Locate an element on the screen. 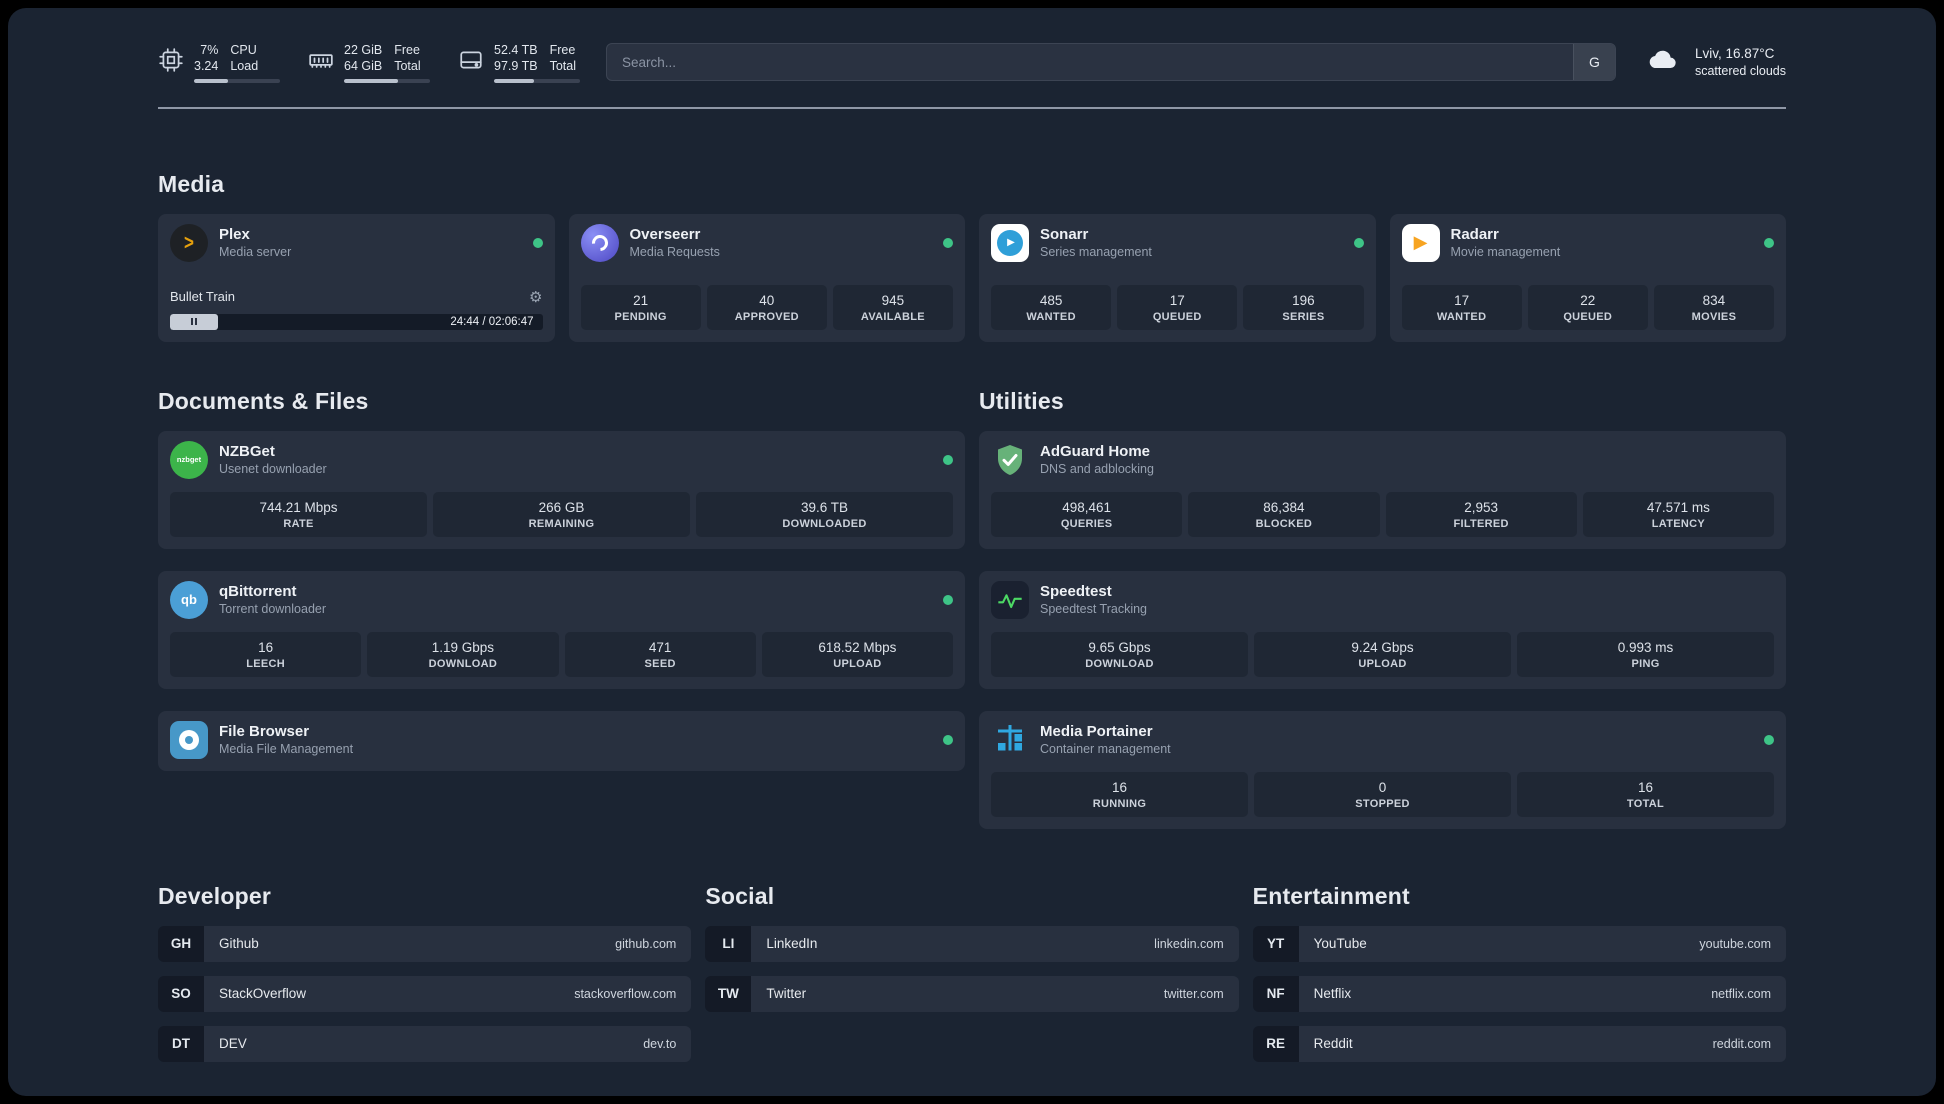  search-provider-button: G is located at coordinates (1593, 62).